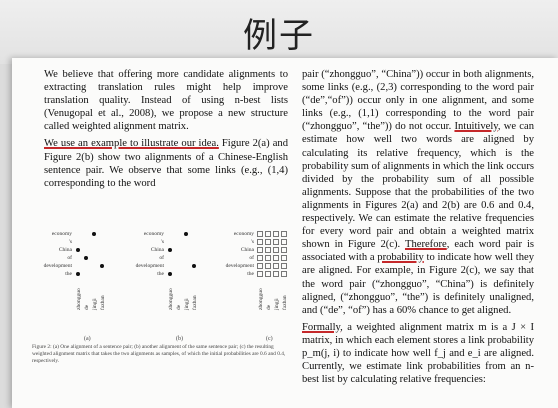  What do you see at coordinates (425, 245) in the screenshot?
I see `therefore-underlined: Therefore` at bounding box center [425, 245].